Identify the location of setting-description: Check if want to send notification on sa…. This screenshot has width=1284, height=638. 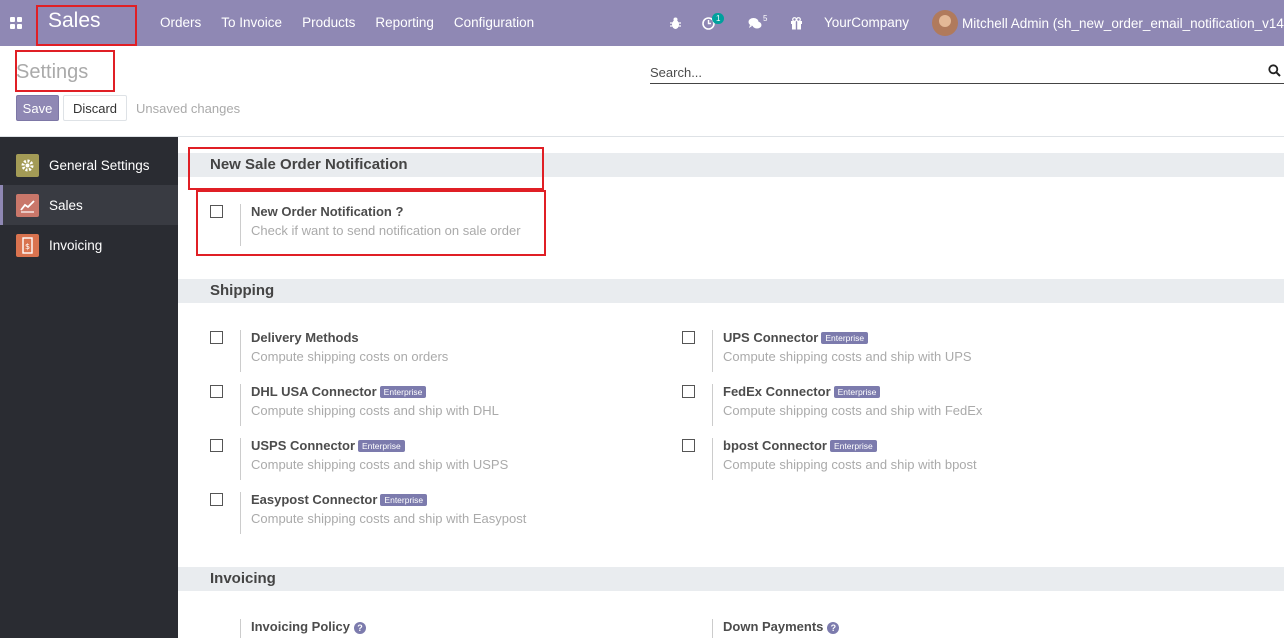
(386, 230).